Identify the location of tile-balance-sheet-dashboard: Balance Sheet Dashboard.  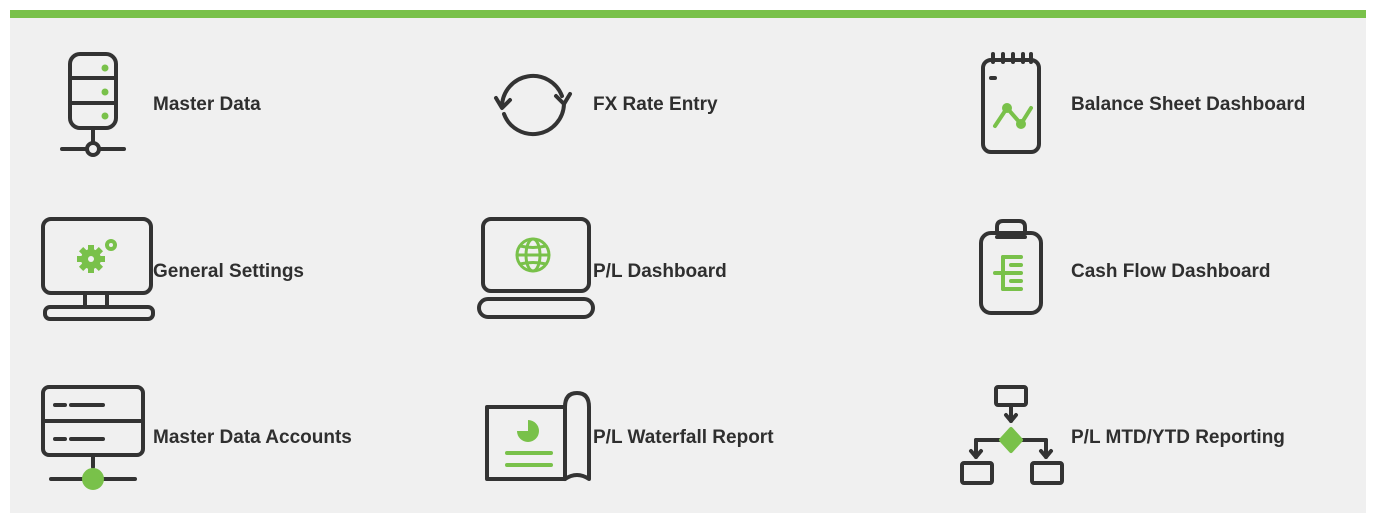
(1128, 105).